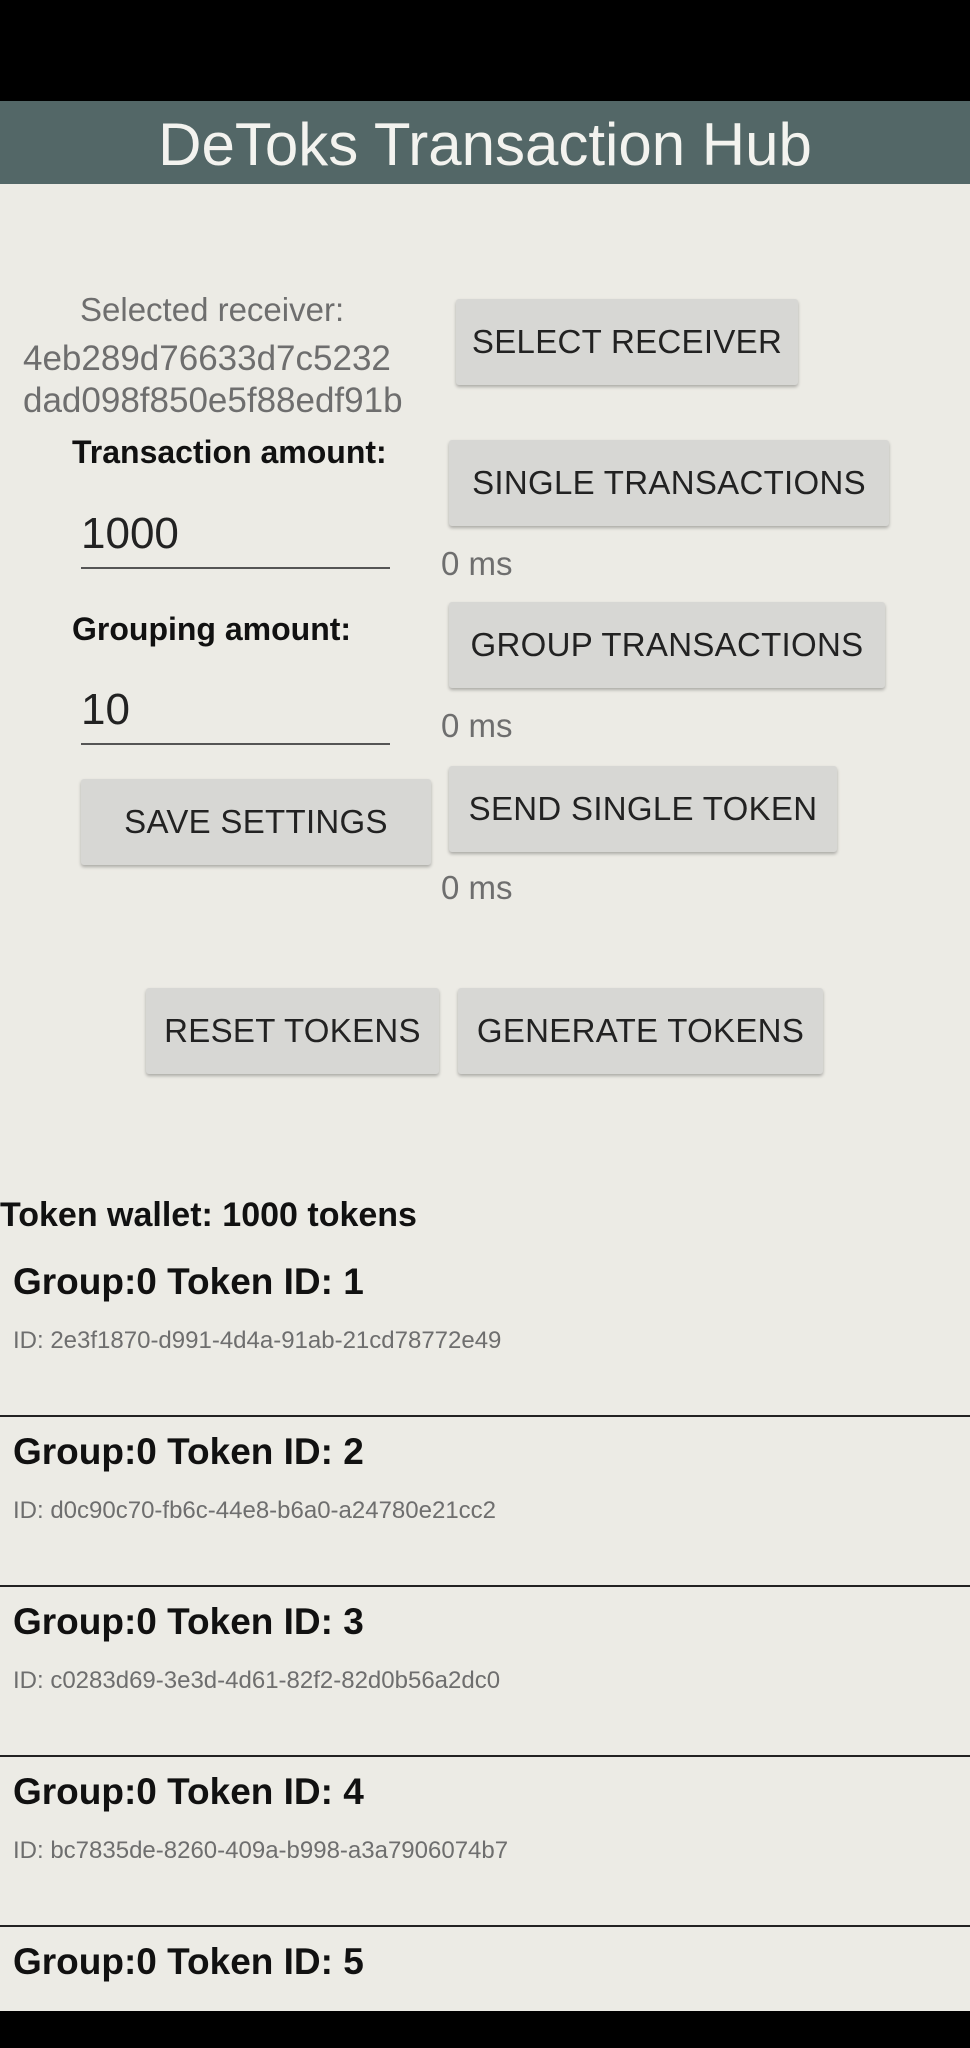 Image resolution: width=970 pixels, height=2048 pixels. I want to click on receiver-label: Selected receiver:, so click(212, 309).